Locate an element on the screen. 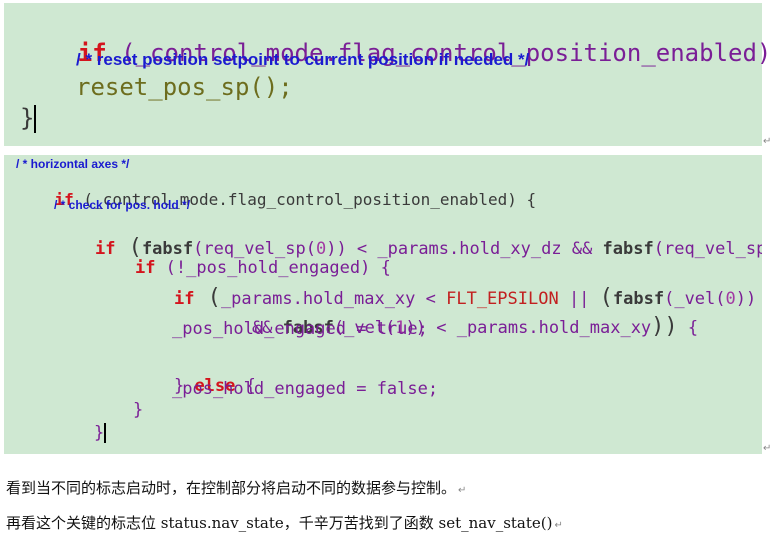 Image resolution: width=774 pixels, height=534 pixels. number: 0 is located at coordinates (730, 299).